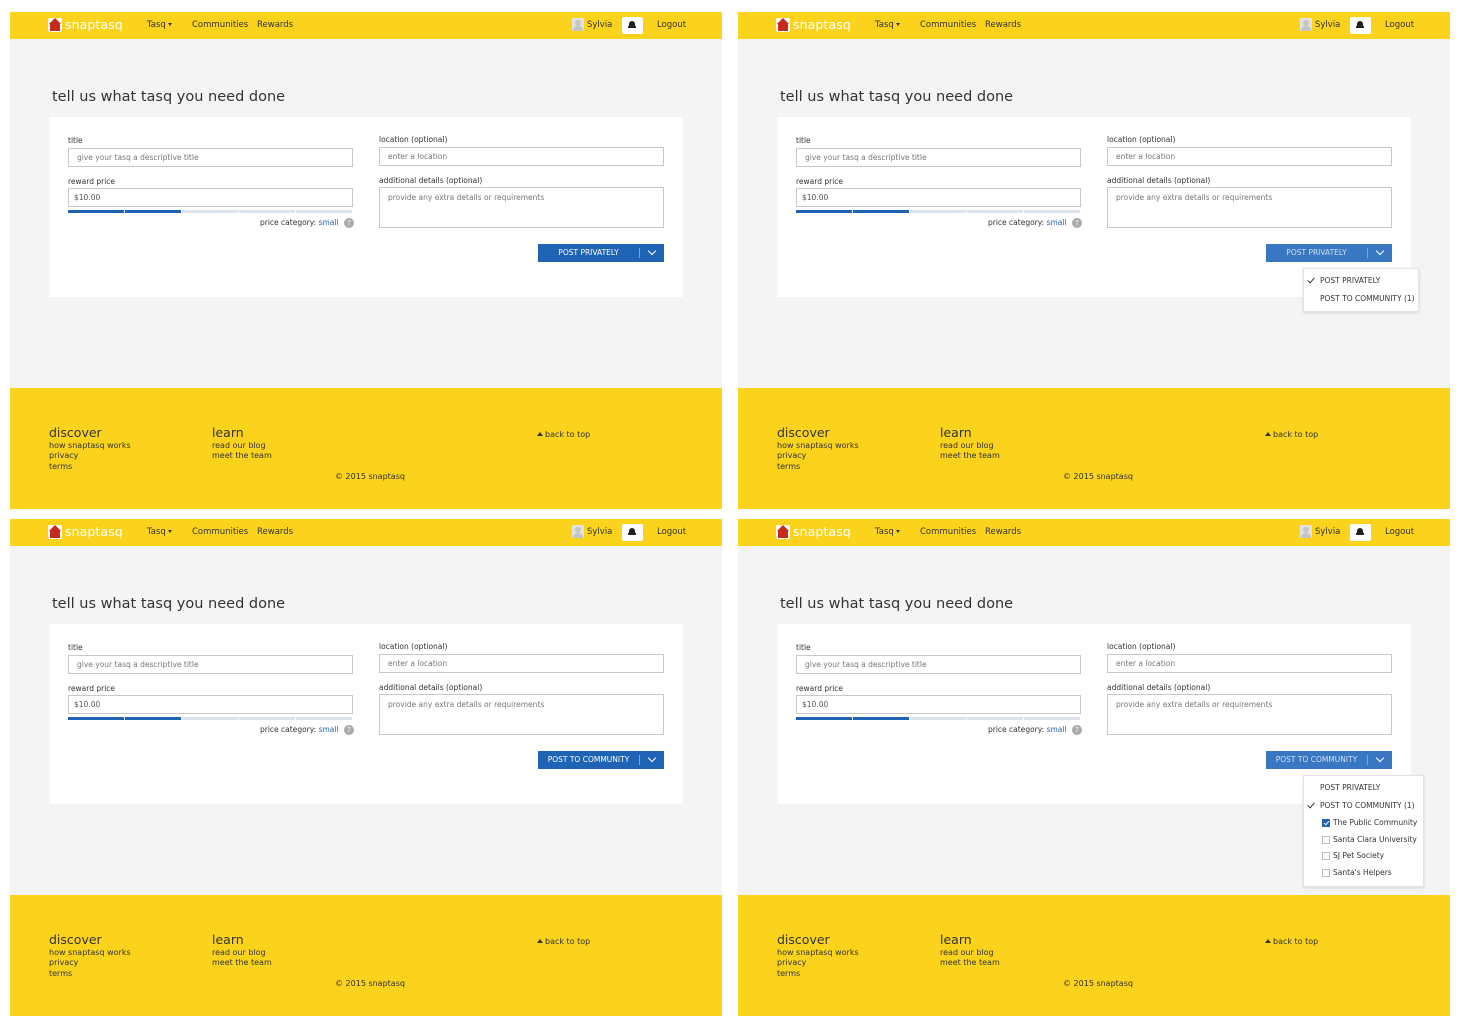 This screenshot has height=1024, width=1459. Describe the element at coordinates (1369, 839) in the screenshot. I see `community-option: Santa Clara University` at that location.